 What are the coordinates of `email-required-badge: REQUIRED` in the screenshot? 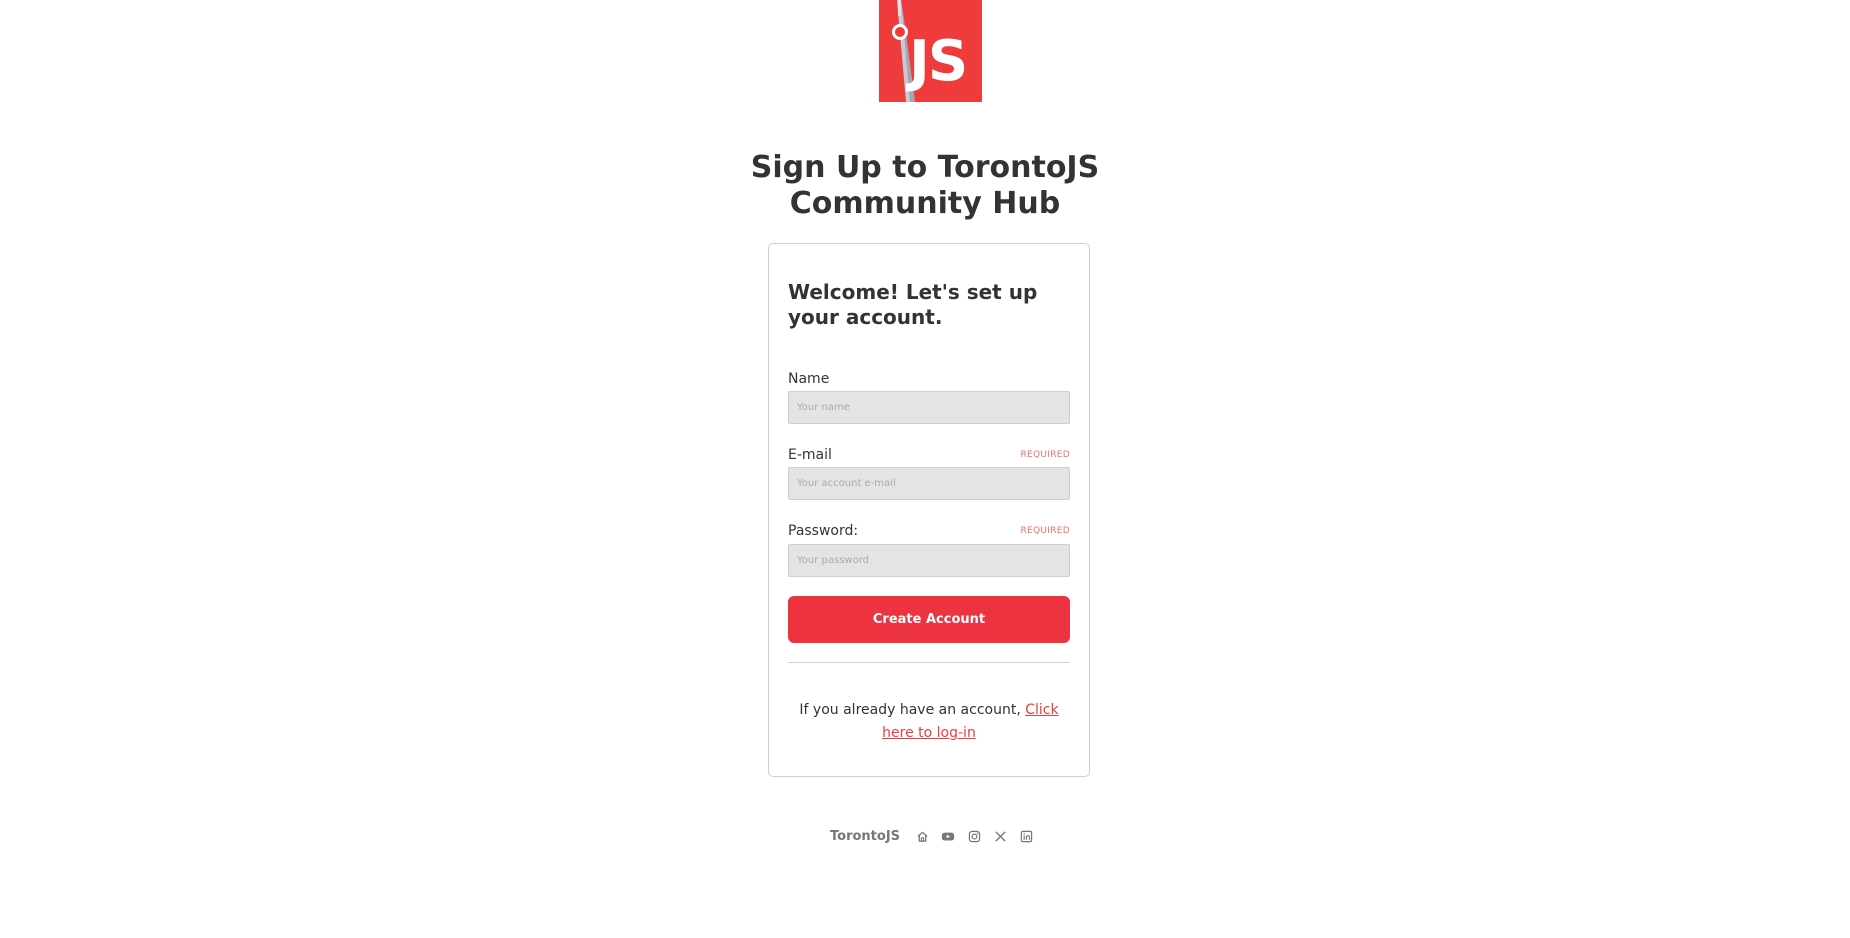 It's located at (1045, 455).